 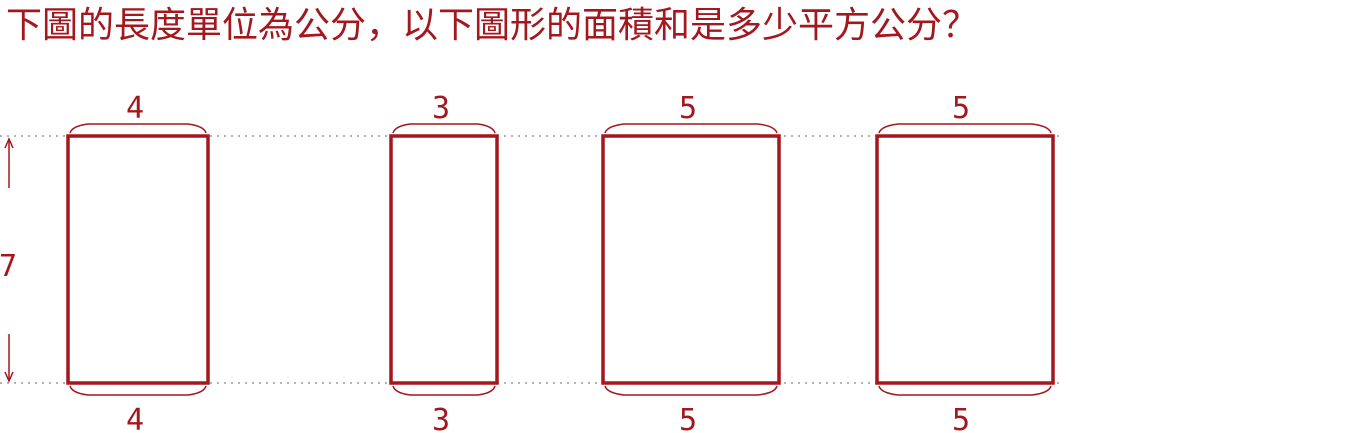 I want to click on rectangle-3-bottom-brace, so click(x=691, y=390).